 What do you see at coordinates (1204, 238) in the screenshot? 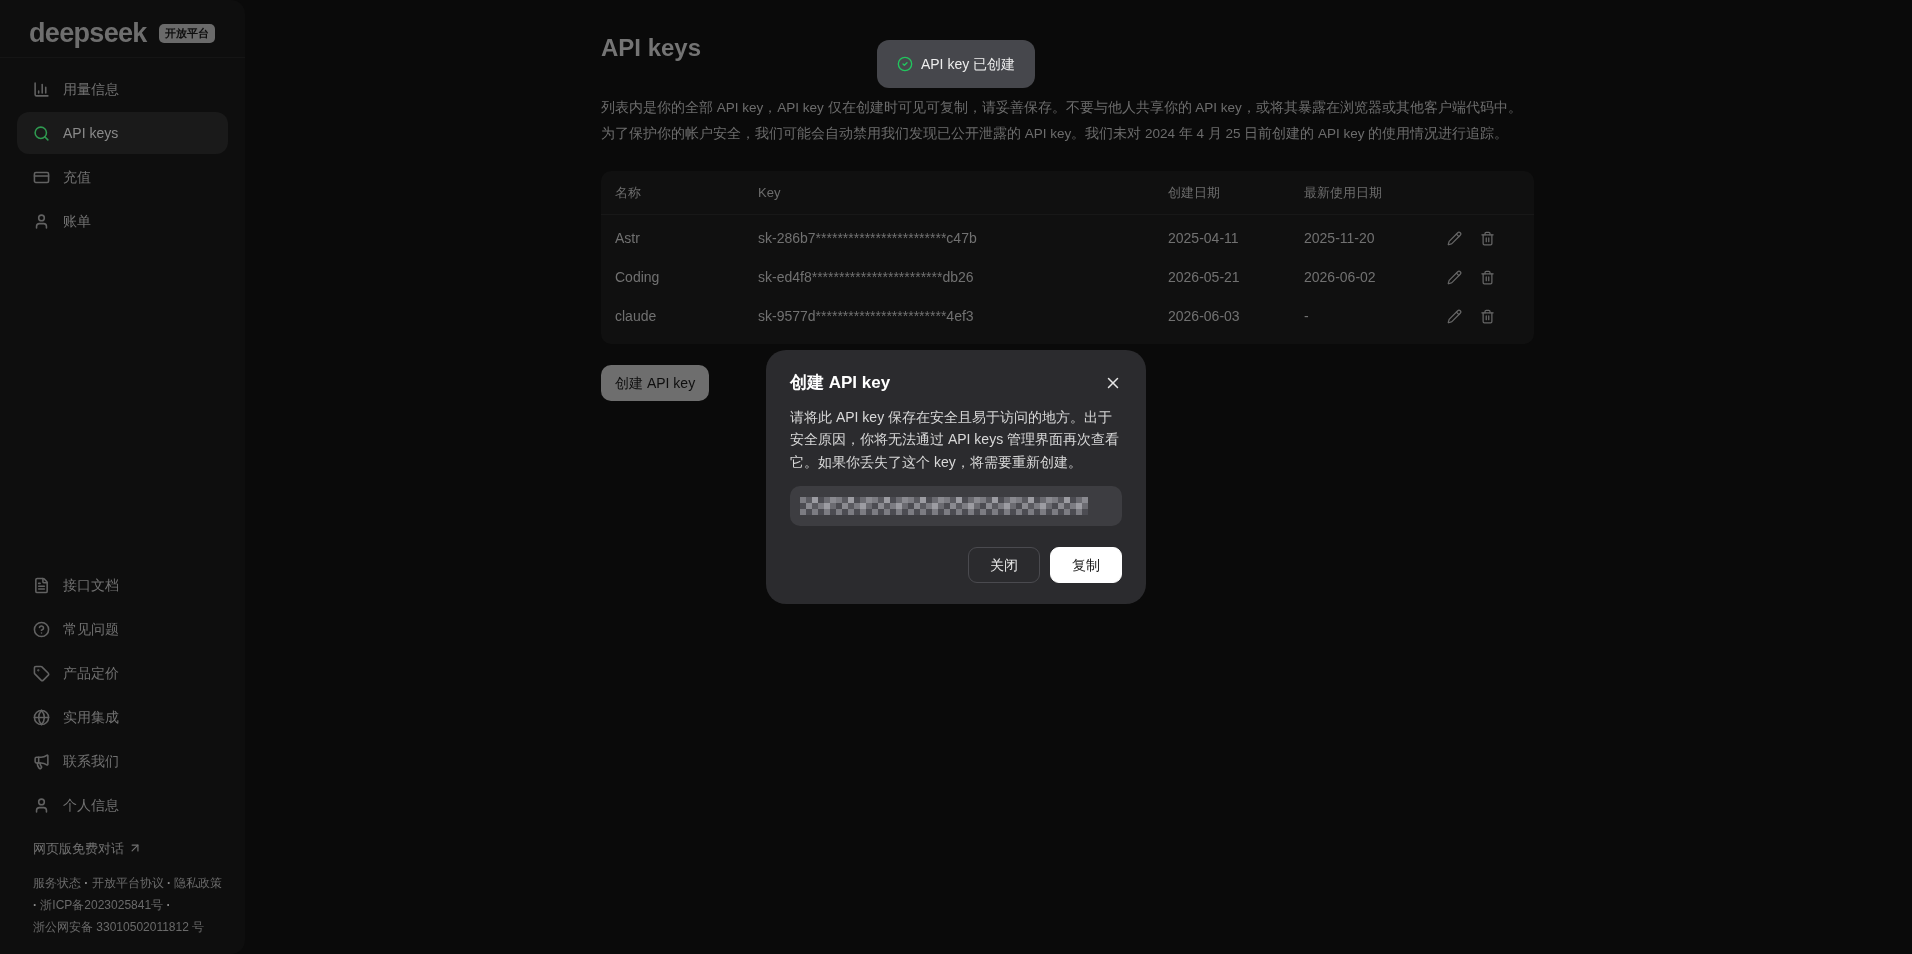
I see `table-cell-text: 2025-04-11` at bounding box center [1204, 238].